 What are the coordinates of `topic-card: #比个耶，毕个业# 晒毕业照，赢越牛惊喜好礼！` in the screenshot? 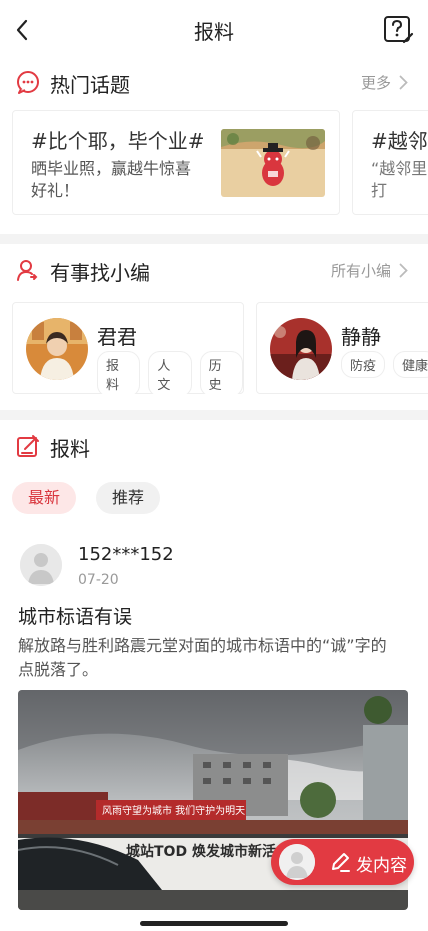 It's located at (176, 162).